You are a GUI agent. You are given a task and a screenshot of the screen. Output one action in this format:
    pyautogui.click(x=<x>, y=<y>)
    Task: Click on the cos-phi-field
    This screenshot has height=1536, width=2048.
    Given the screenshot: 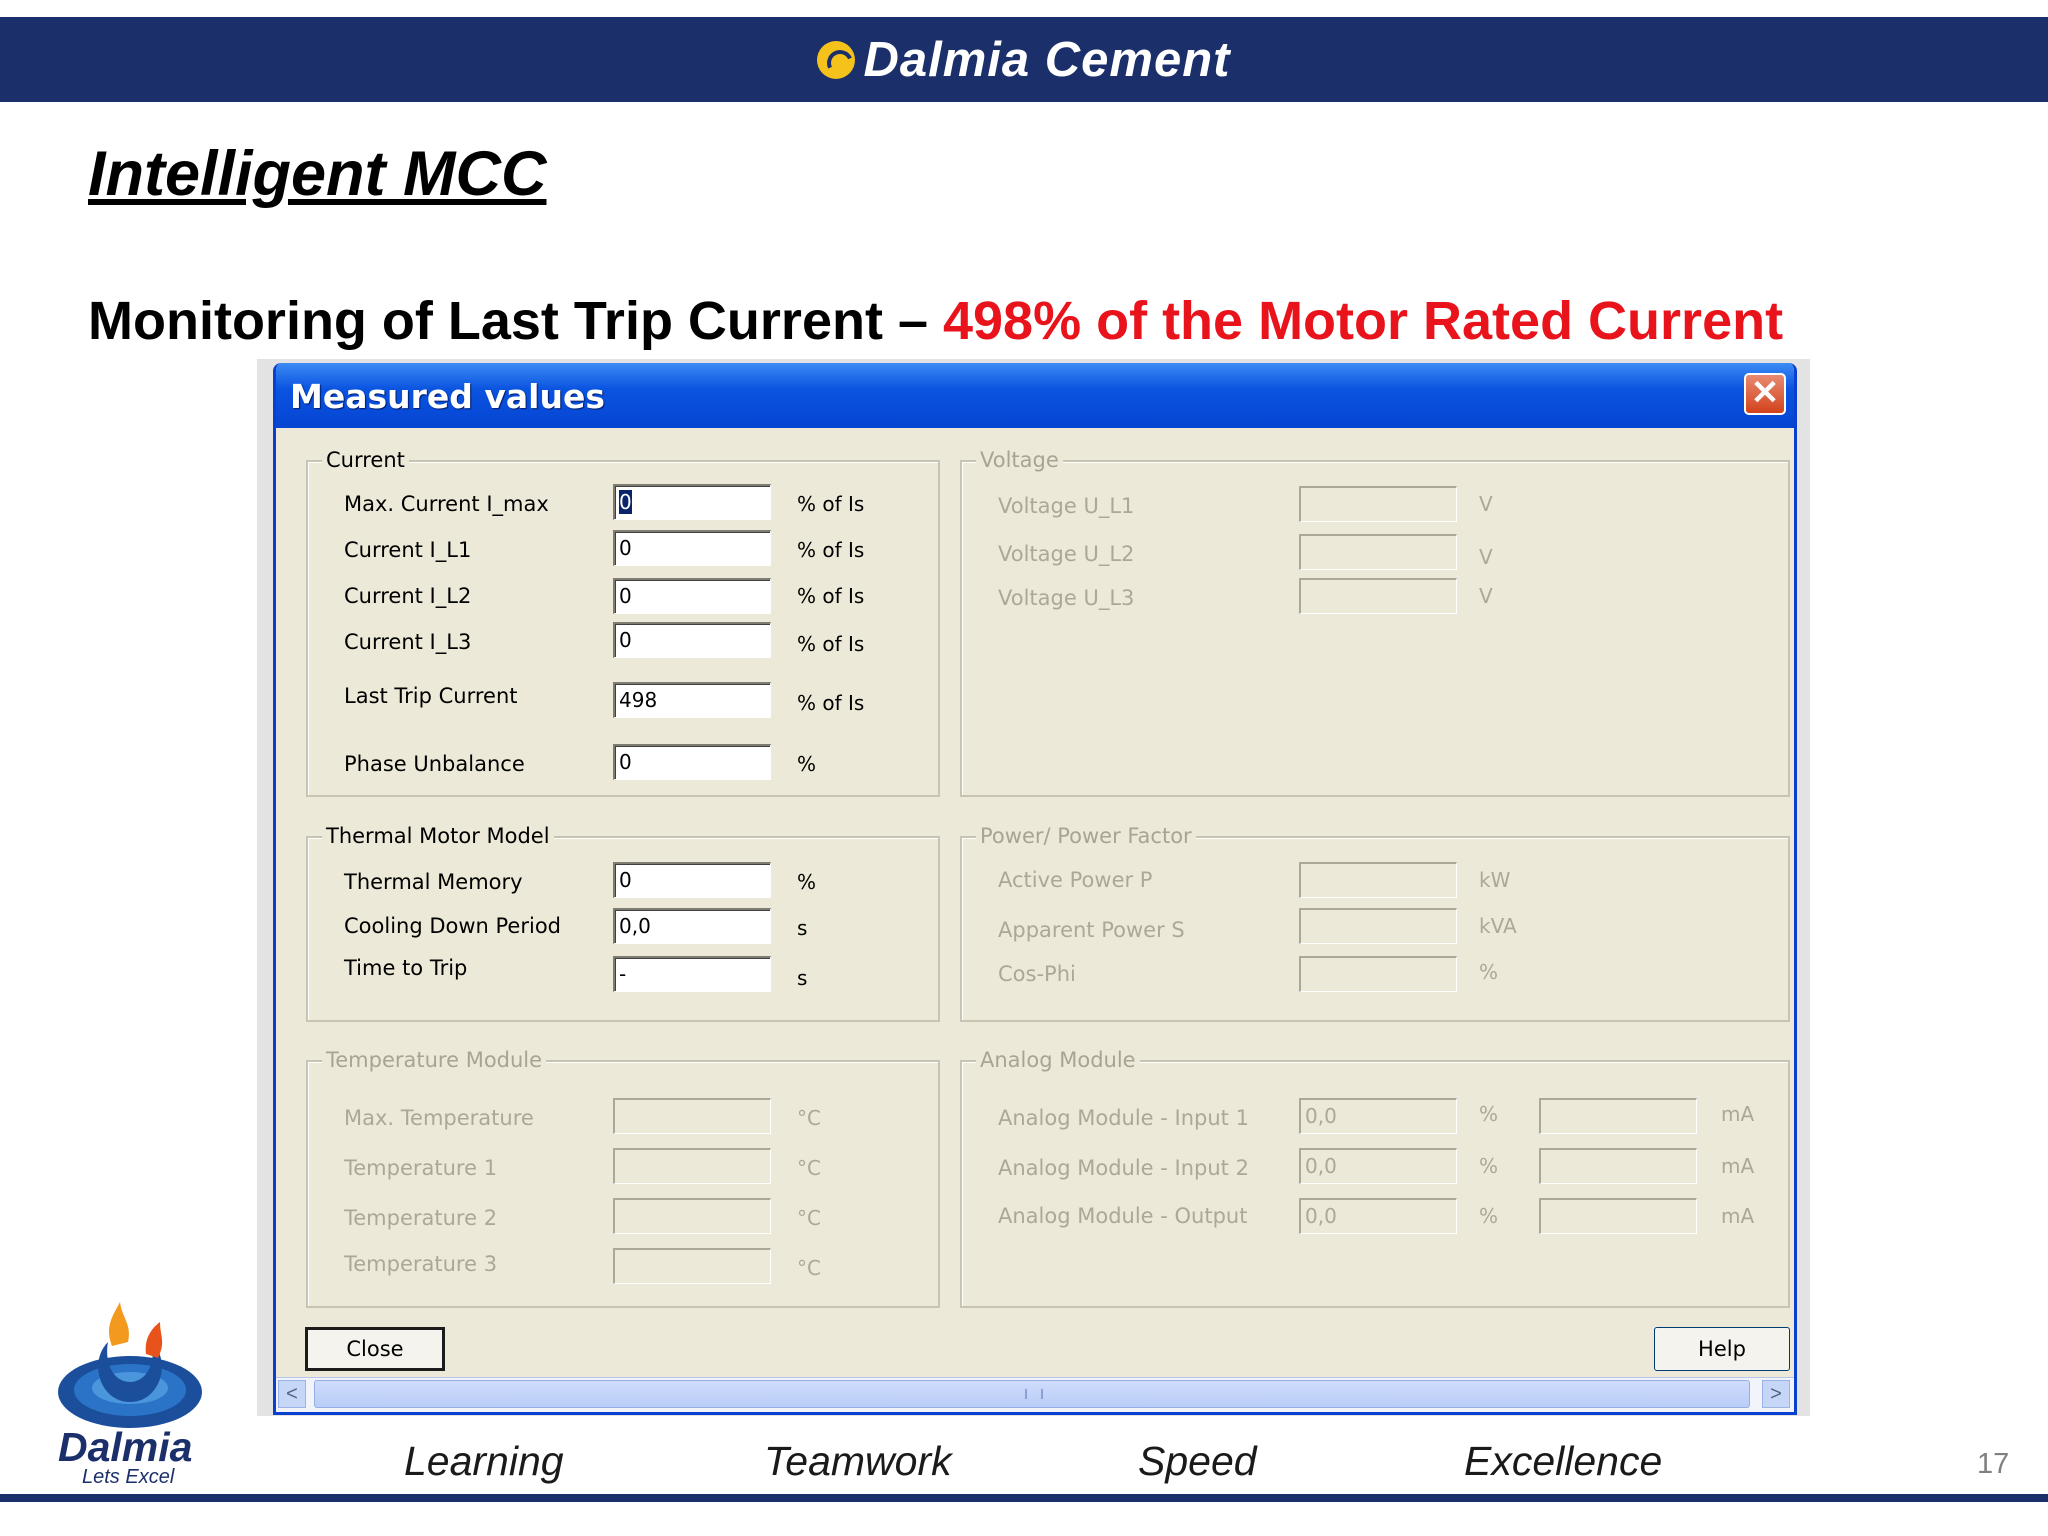 What is the action you would take?
    pyautogui.click(x=1378, y=974)
    